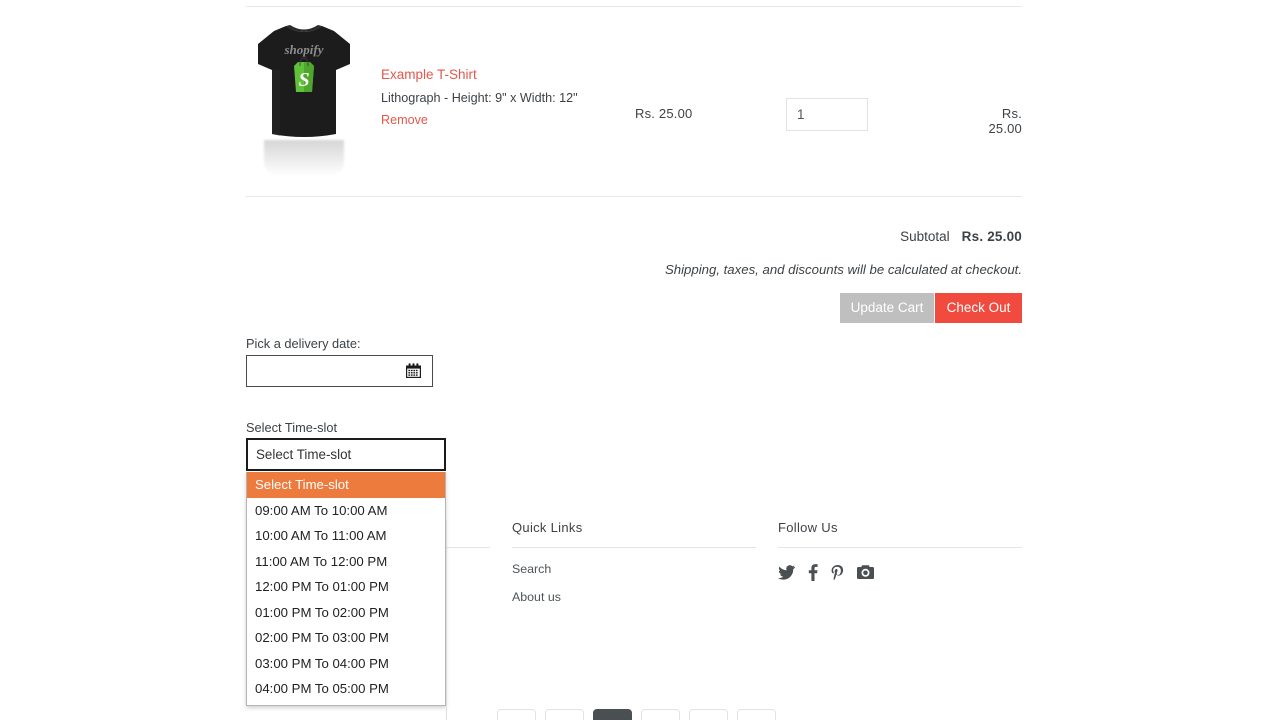 This screenshot has width=1280, height=720. Describe the element at coordinates (813, 572) in the screenshot. I see `facebook-icon` at that location.